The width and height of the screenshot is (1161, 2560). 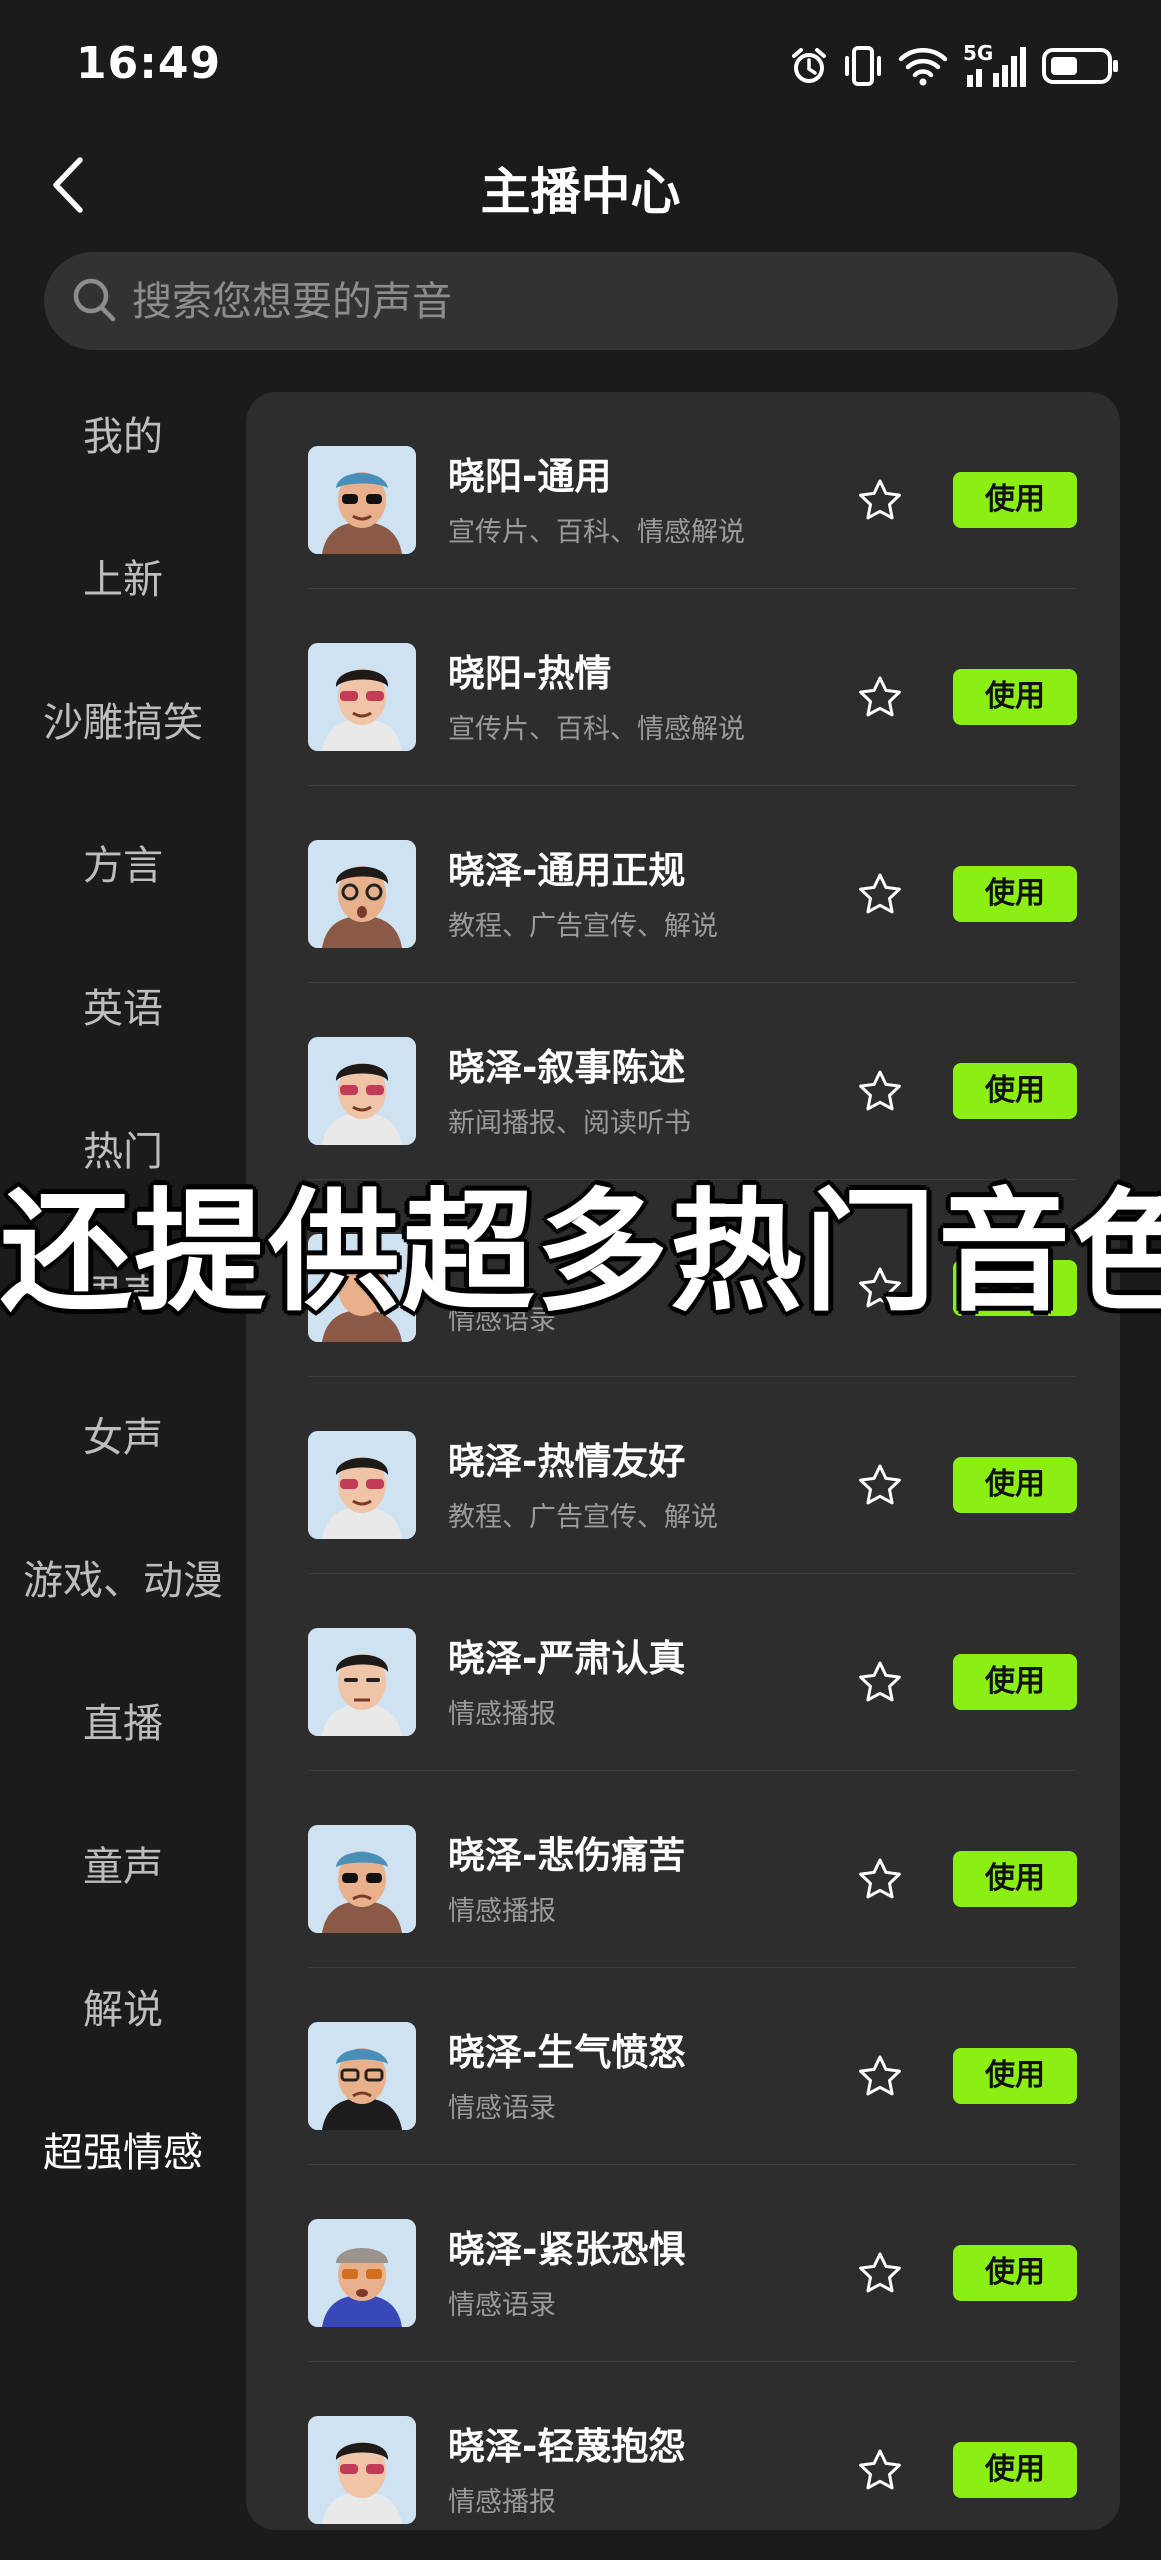 I want to click on status-icons: 5G, so click(x=955, y=66).